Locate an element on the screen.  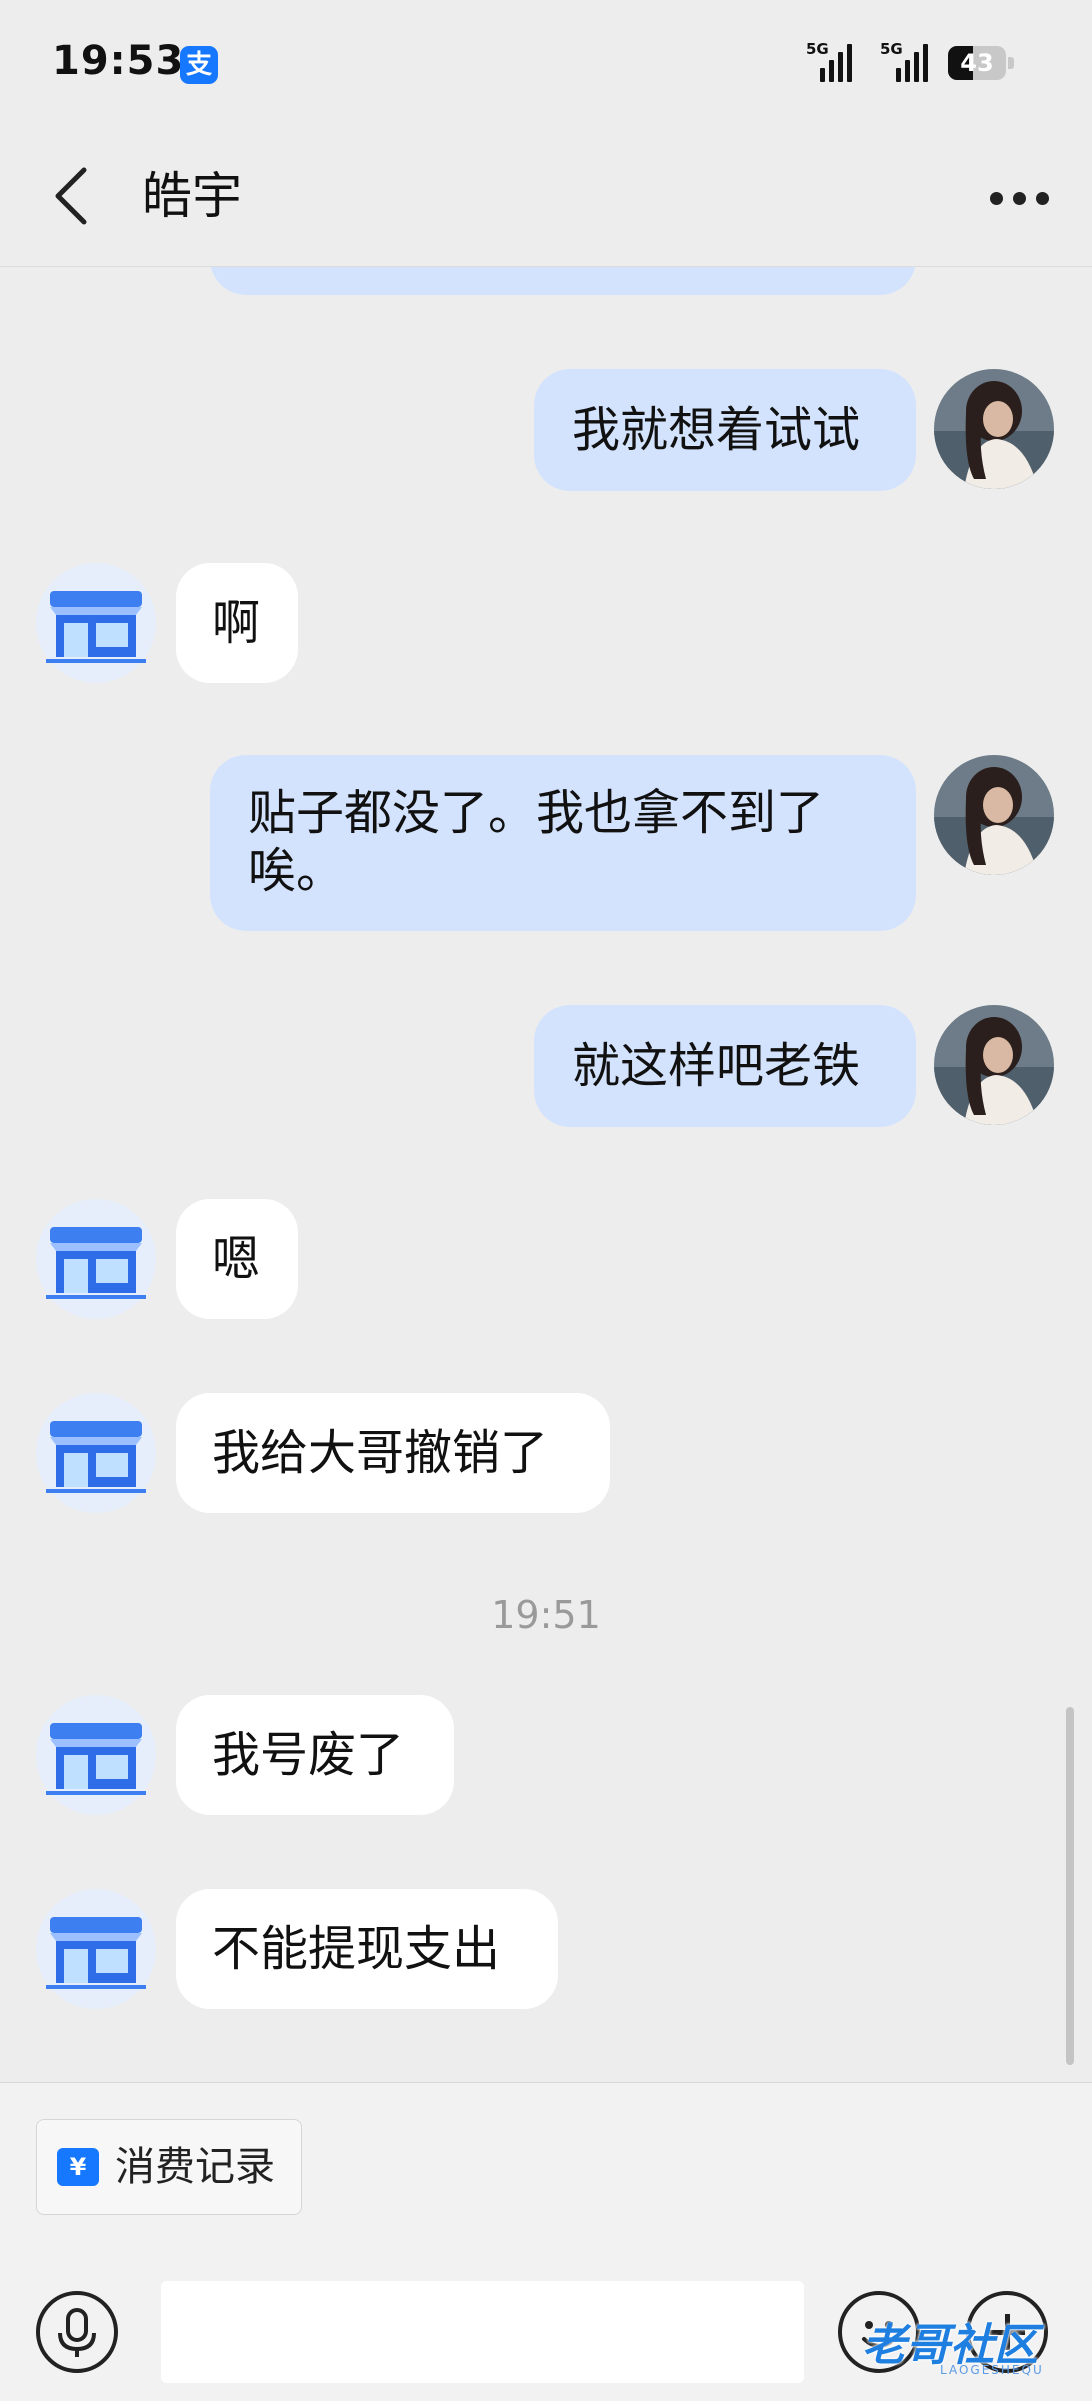
signal-label-2: 5G is located at coordinates (891, 49).